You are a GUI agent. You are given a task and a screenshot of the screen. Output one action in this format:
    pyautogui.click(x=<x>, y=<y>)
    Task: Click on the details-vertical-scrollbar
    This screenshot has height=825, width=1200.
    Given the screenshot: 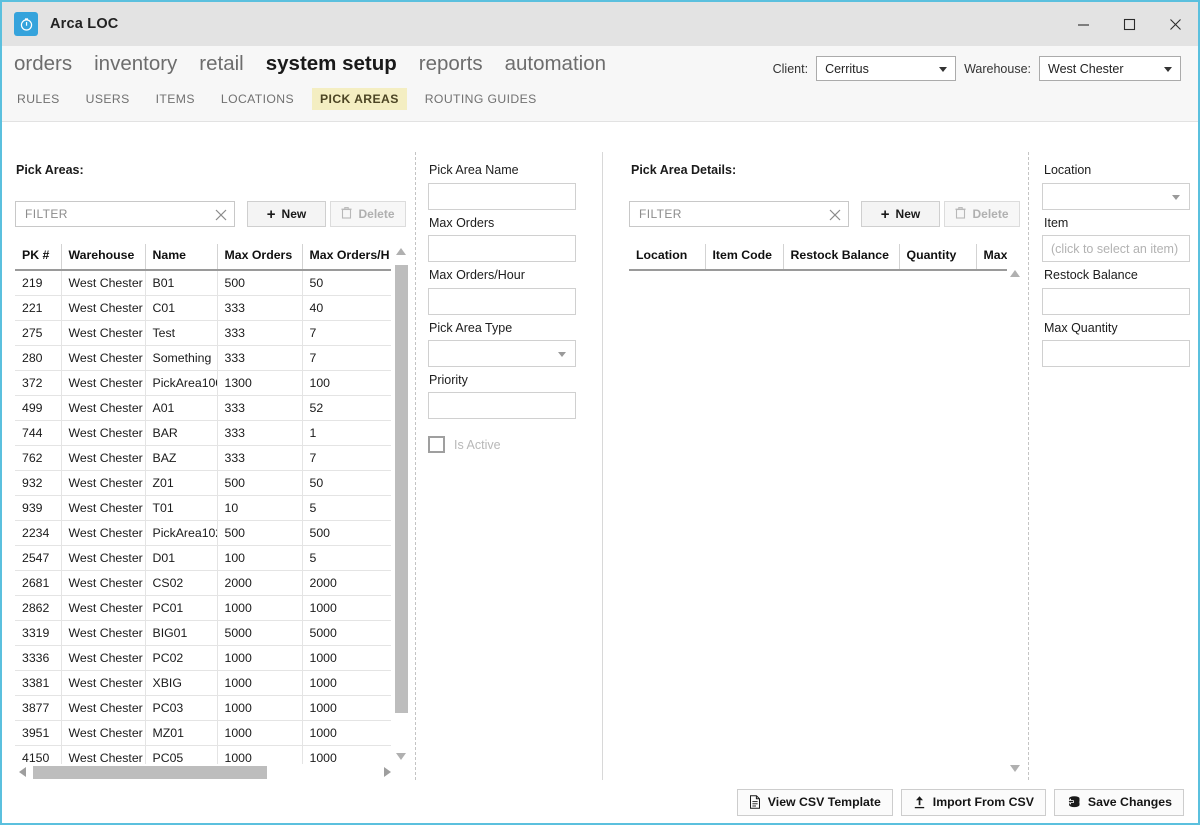 What is the action you would take?
    pyautogui.click(x=1015, y=521)
    